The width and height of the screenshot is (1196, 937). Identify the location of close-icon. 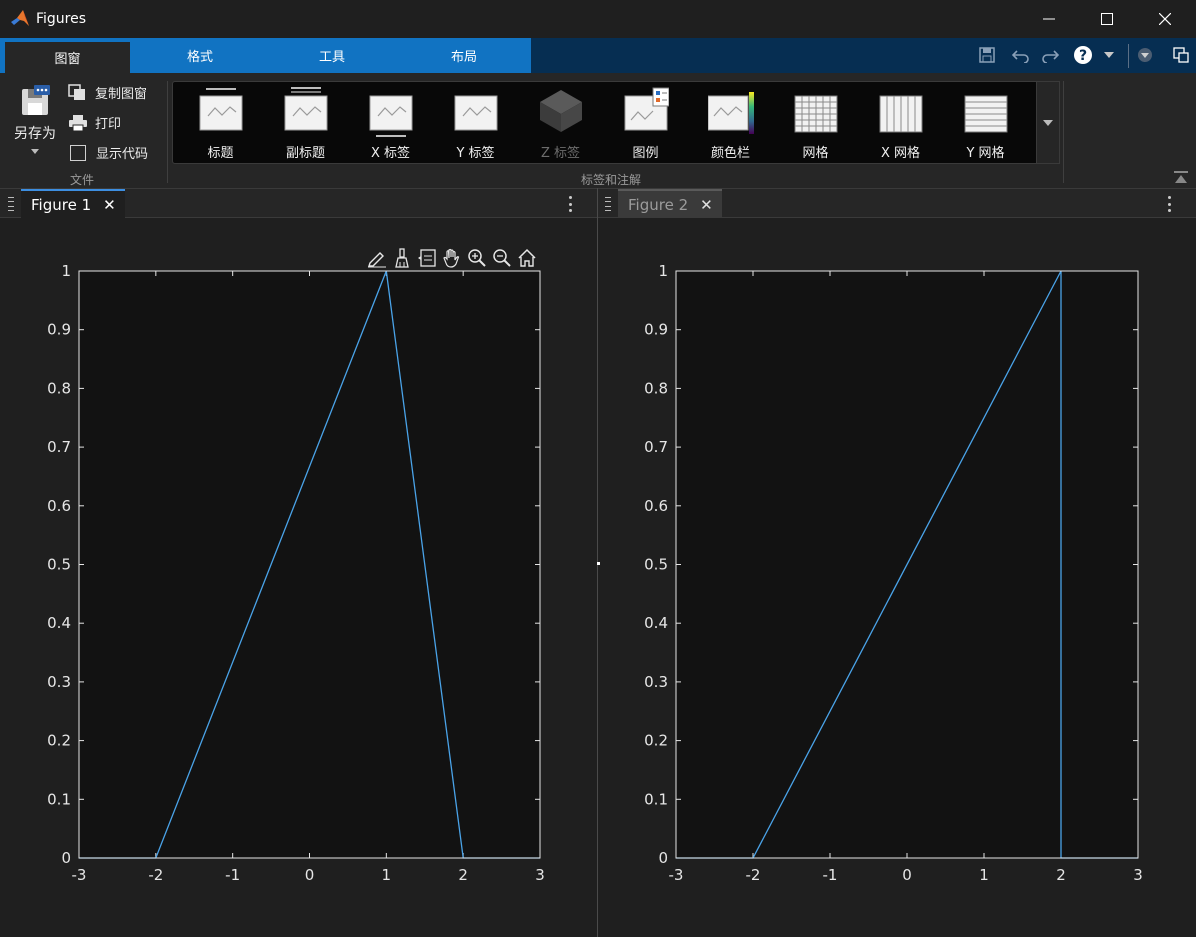
(1165, 19).